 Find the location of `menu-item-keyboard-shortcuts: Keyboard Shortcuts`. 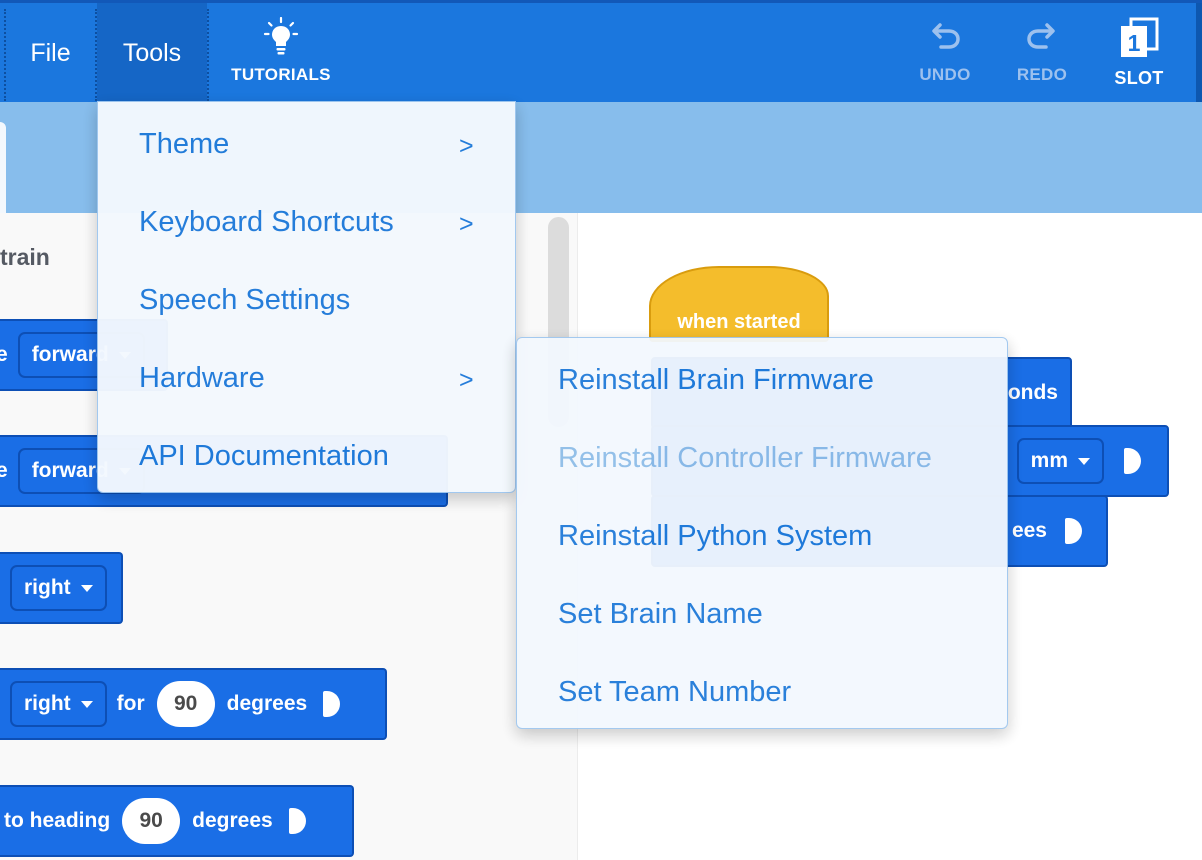

menu-item-keyboard-shortcuts: Keyboard Shortcuts is located at coordinates (266, 222).